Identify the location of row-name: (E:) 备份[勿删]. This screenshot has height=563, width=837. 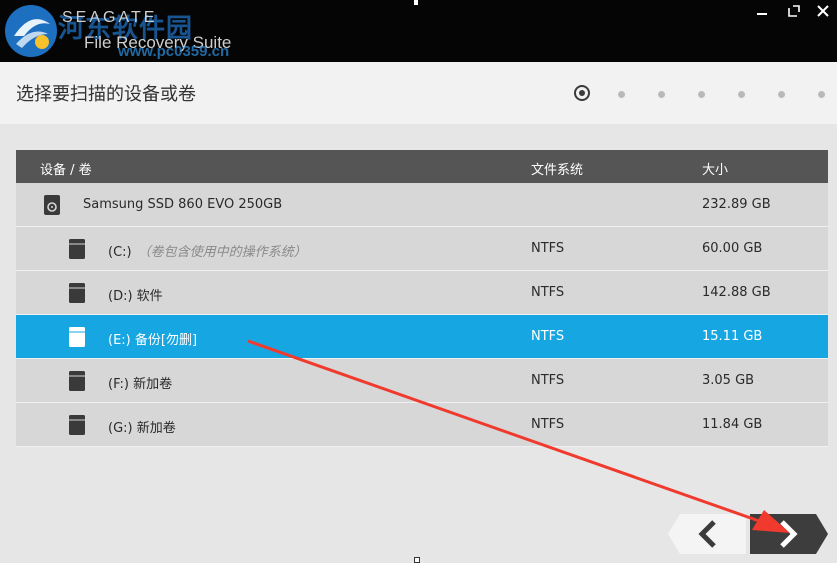
(153, 340).